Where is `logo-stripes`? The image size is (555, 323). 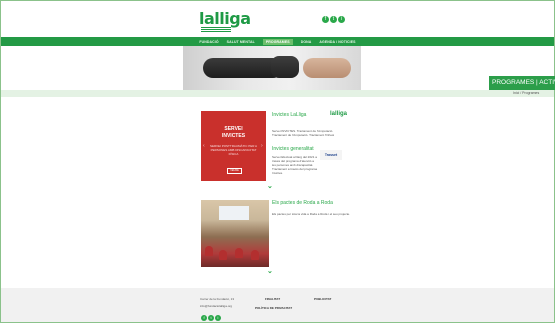
logo-stripes is located at coordinates (216, 30).